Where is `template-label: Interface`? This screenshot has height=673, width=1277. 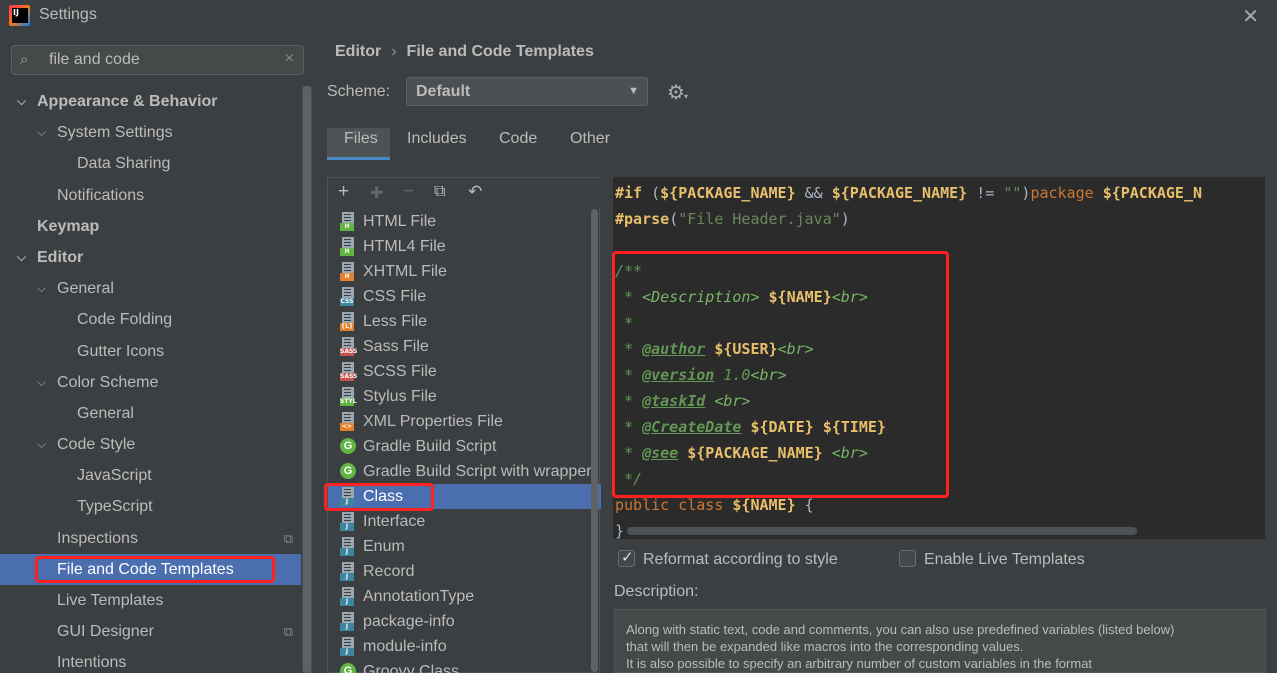 template-label: Interface is located at coordinates (394, 521).